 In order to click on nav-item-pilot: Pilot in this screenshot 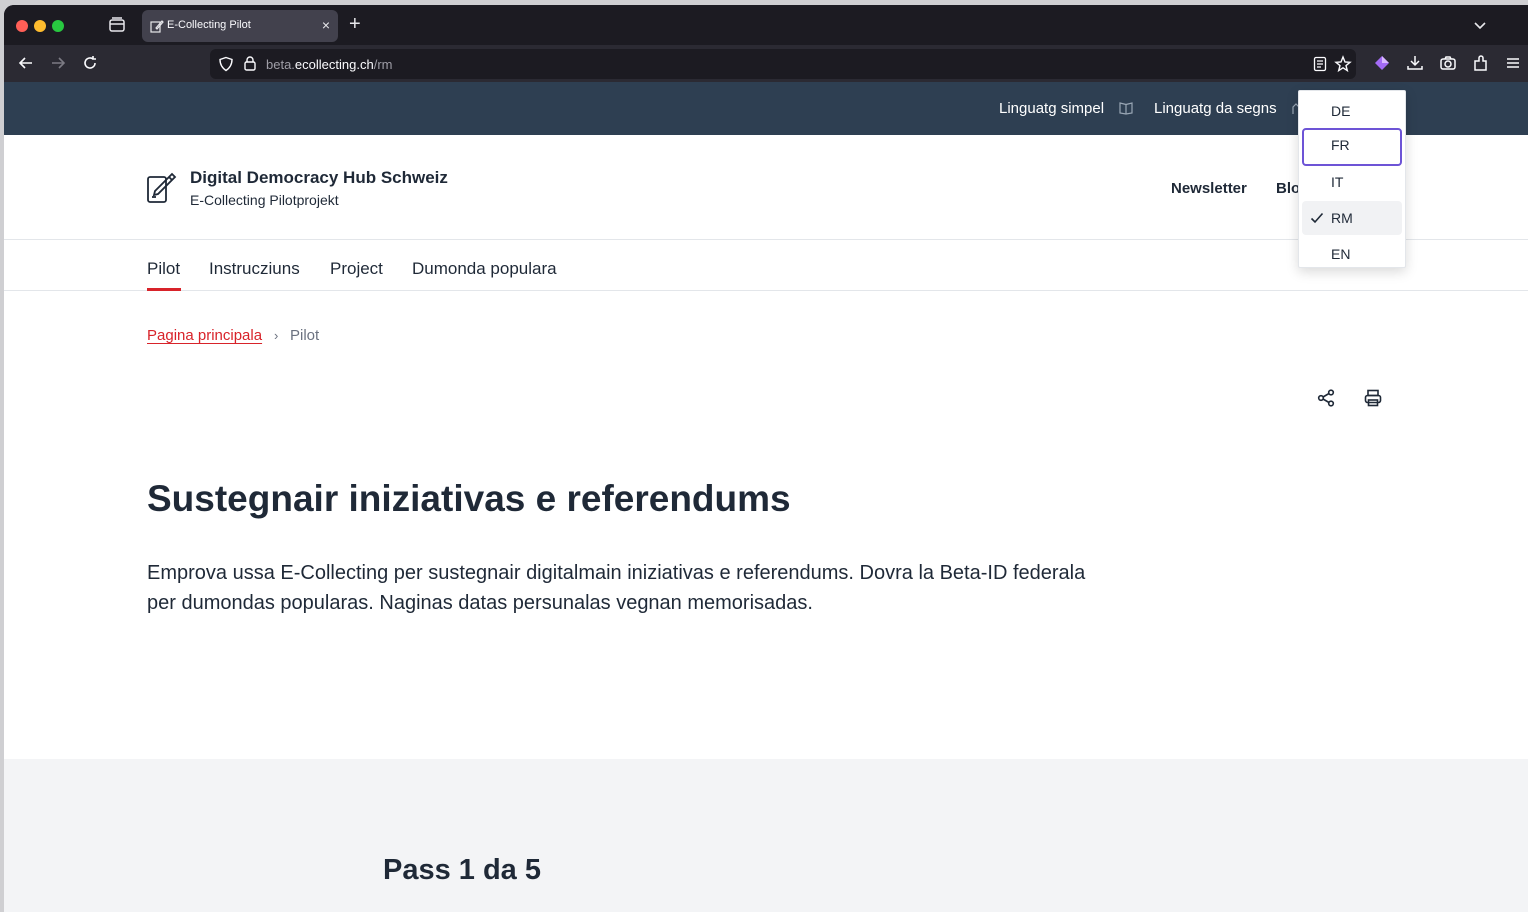, I will do `click(163, 269)`.